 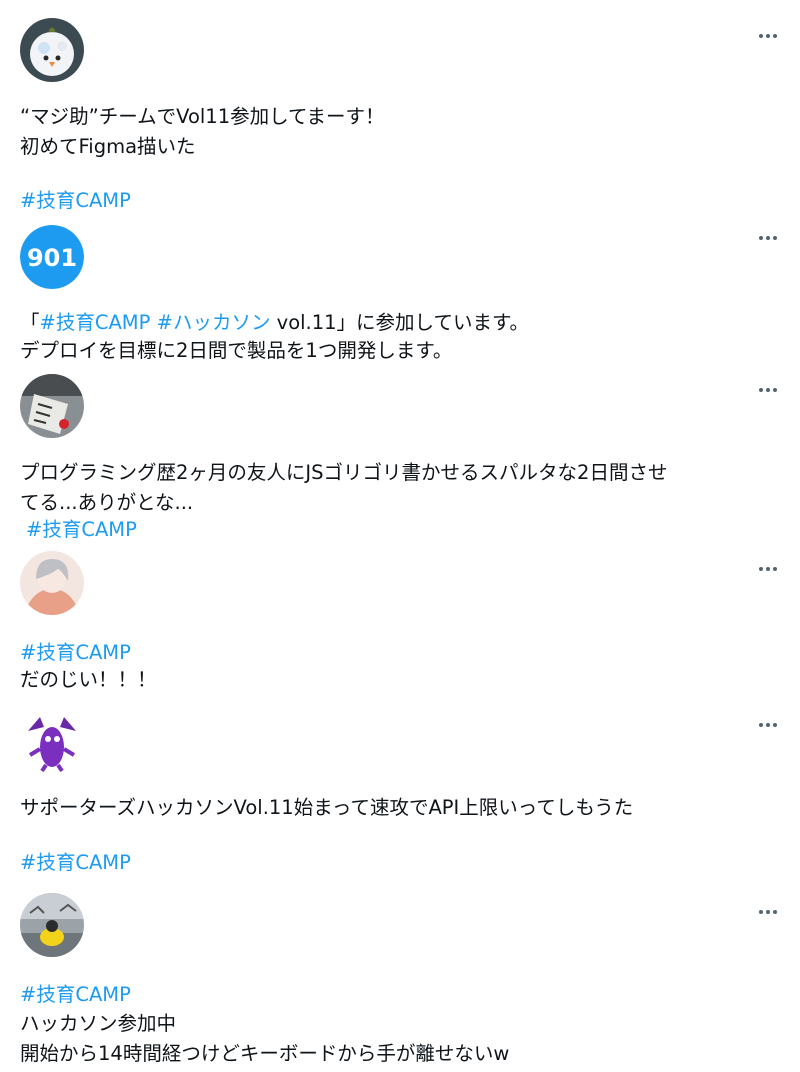 I want to click on tweet-text-line: 「#技育CAMP #ハッカソン vol.11」に参加しています。, so click(x=400, y=323).